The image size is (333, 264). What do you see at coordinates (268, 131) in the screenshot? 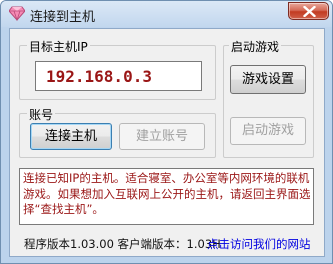
I see `launch-game-button: 启动游戏` at bounding box center [268, 131].